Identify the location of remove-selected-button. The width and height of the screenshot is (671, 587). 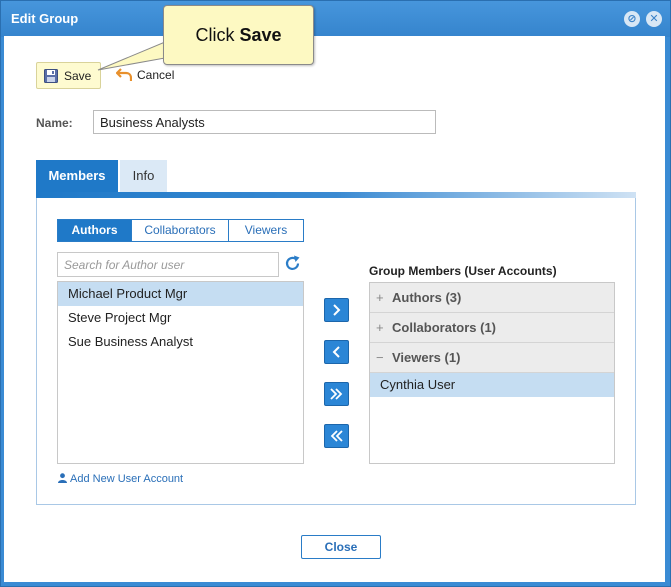
(336, 352).